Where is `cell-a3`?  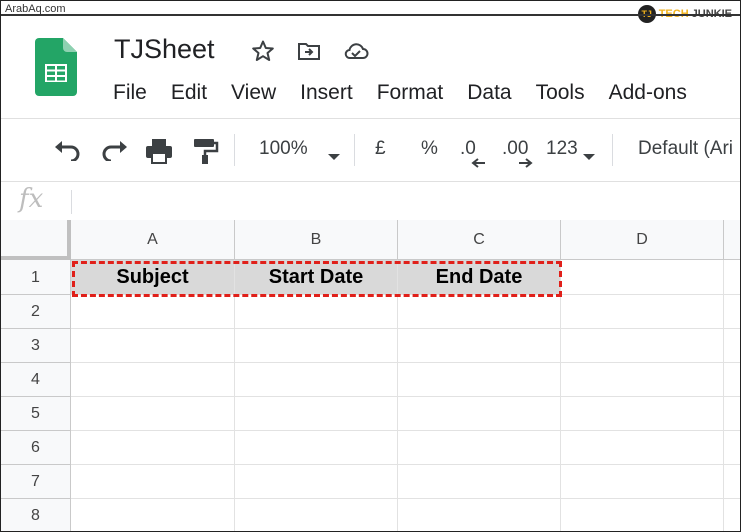 cell-a3 is located at coordinates (153, 346).